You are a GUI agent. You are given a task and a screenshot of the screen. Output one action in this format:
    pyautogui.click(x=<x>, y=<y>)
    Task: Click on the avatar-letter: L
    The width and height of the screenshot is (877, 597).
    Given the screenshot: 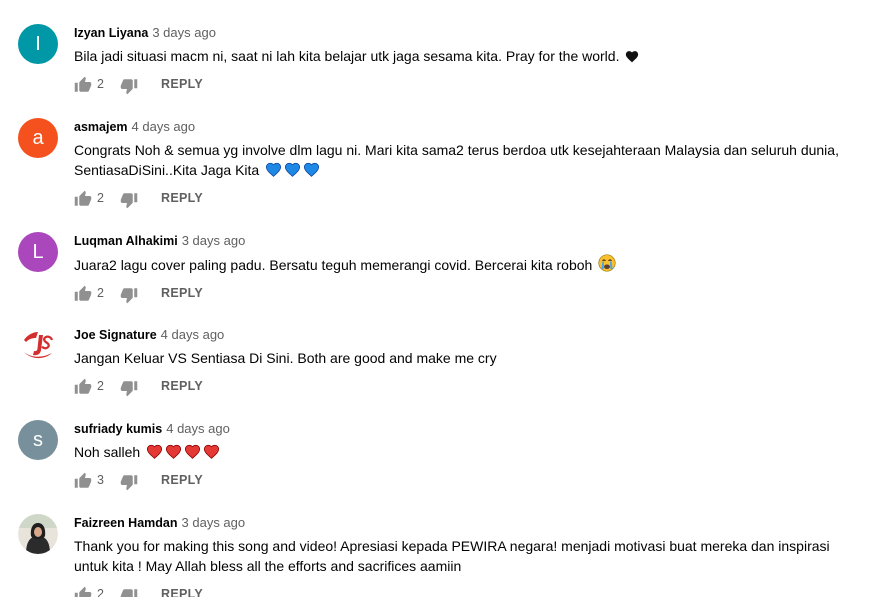 What is the action you would take?
    pyautogui.click(x=38, y=251)
    